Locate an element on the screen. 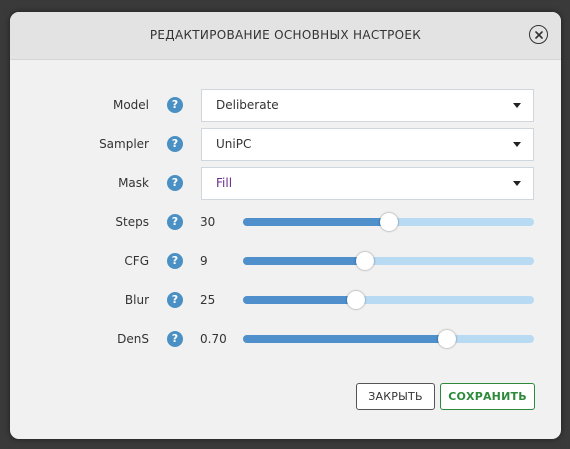 The image size is (570, 449). sampler-select-value: UniPC is located at coordinates (234, 144).